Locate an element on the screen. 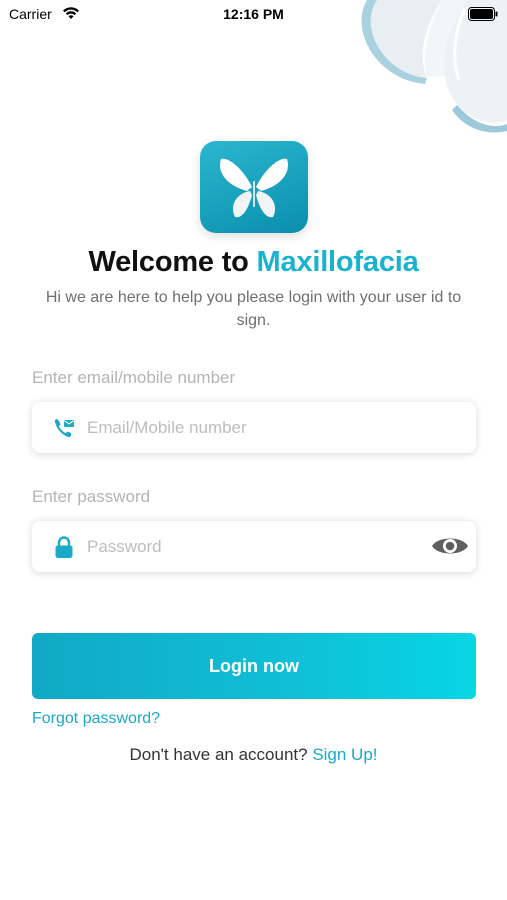 Image resolution: width=507 pixels, height=900 pixels. email-field-container is located at coordinates (254, 427).